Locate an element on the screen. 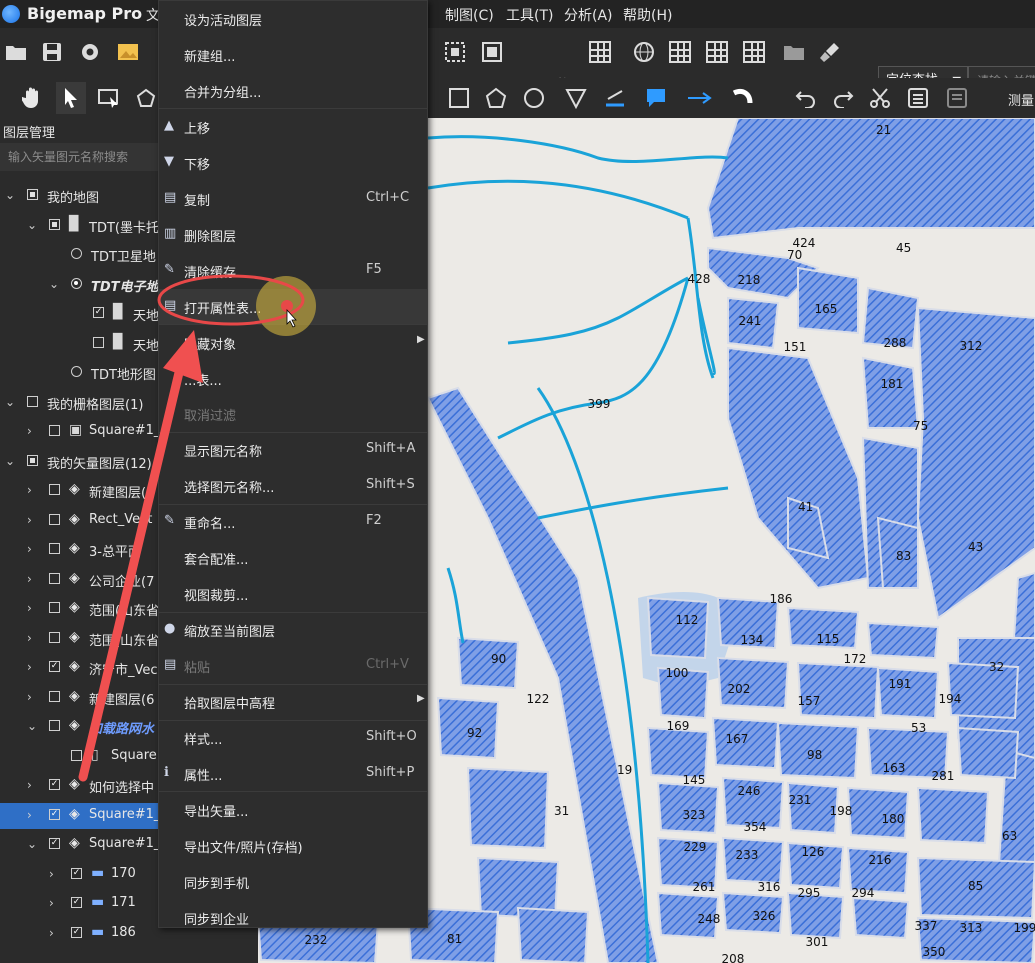 The height and width of the screenshot is (963, 1035). menu-item-copy: ▤ 复制 Ctrl+C is located at coordinates (293, 199).